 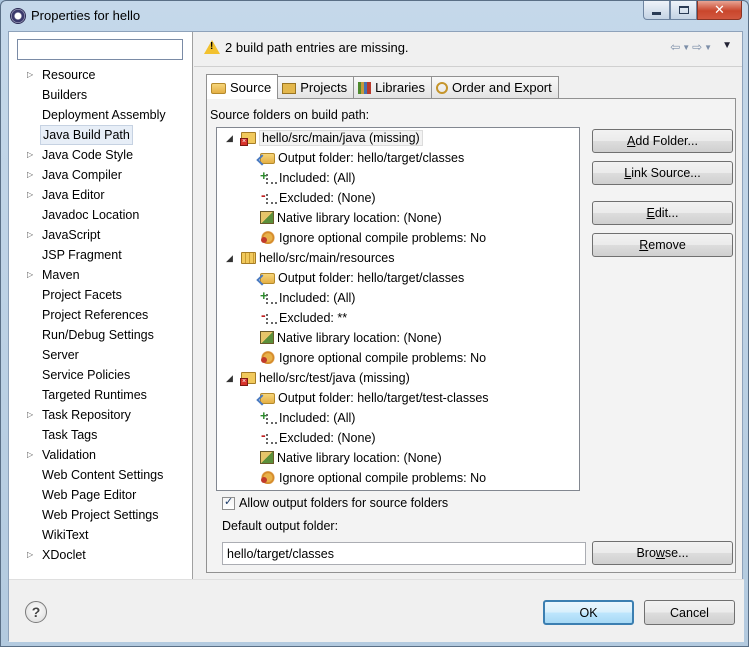 I want to click on ok-button: OK, so click(x=588, y=612).